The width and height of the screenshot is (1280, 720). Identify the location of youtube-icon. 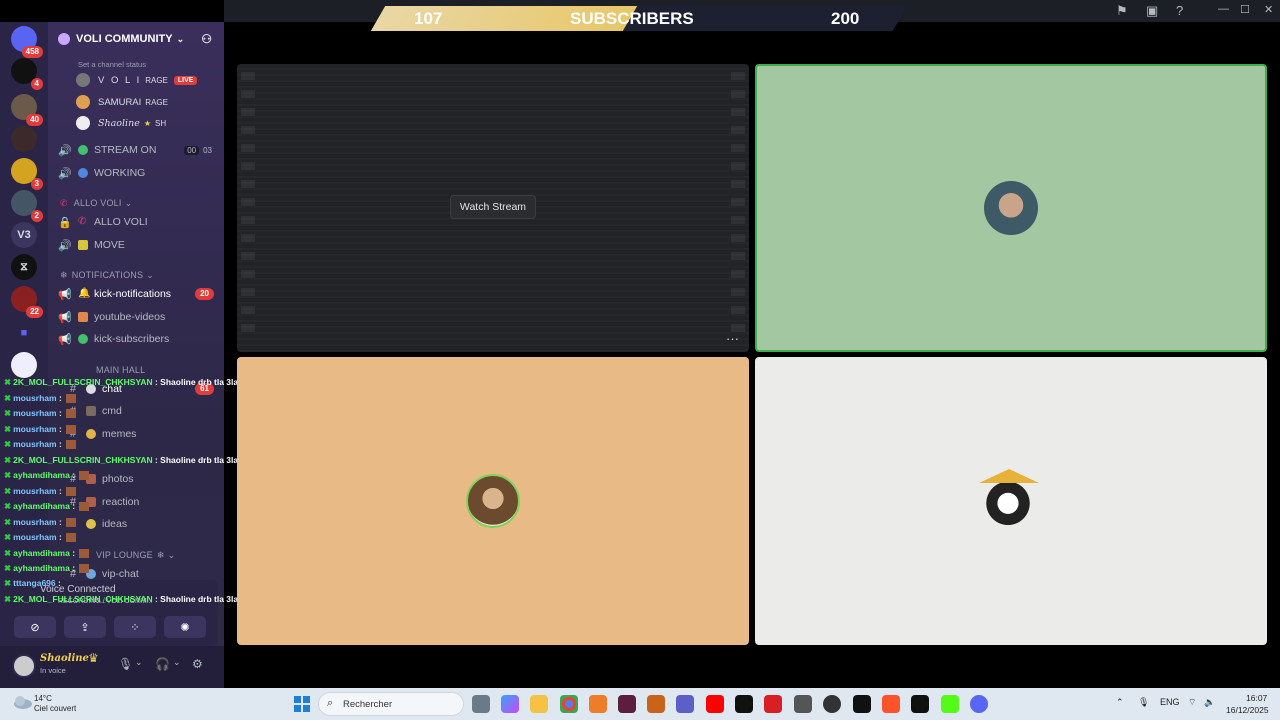
(715, 704).